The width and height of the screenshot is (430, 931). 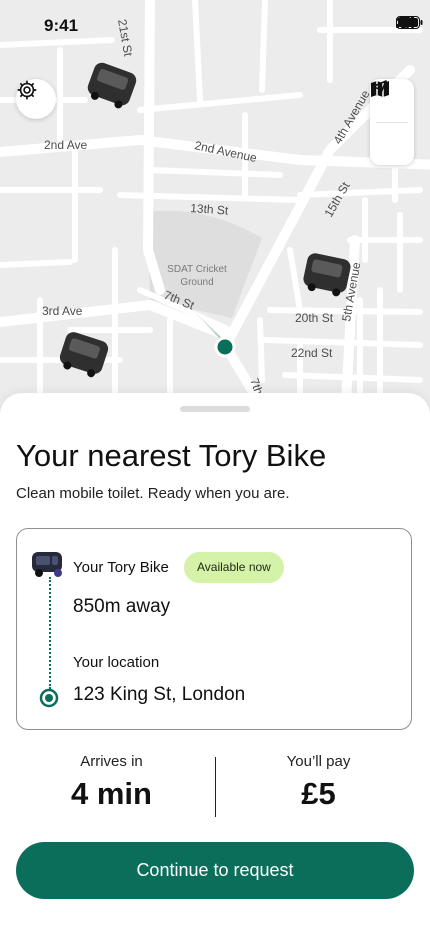 What do you see at coordinates (318, 793) in the screenshot?
I see `price-value: £5` at bounding box center [318, 793].